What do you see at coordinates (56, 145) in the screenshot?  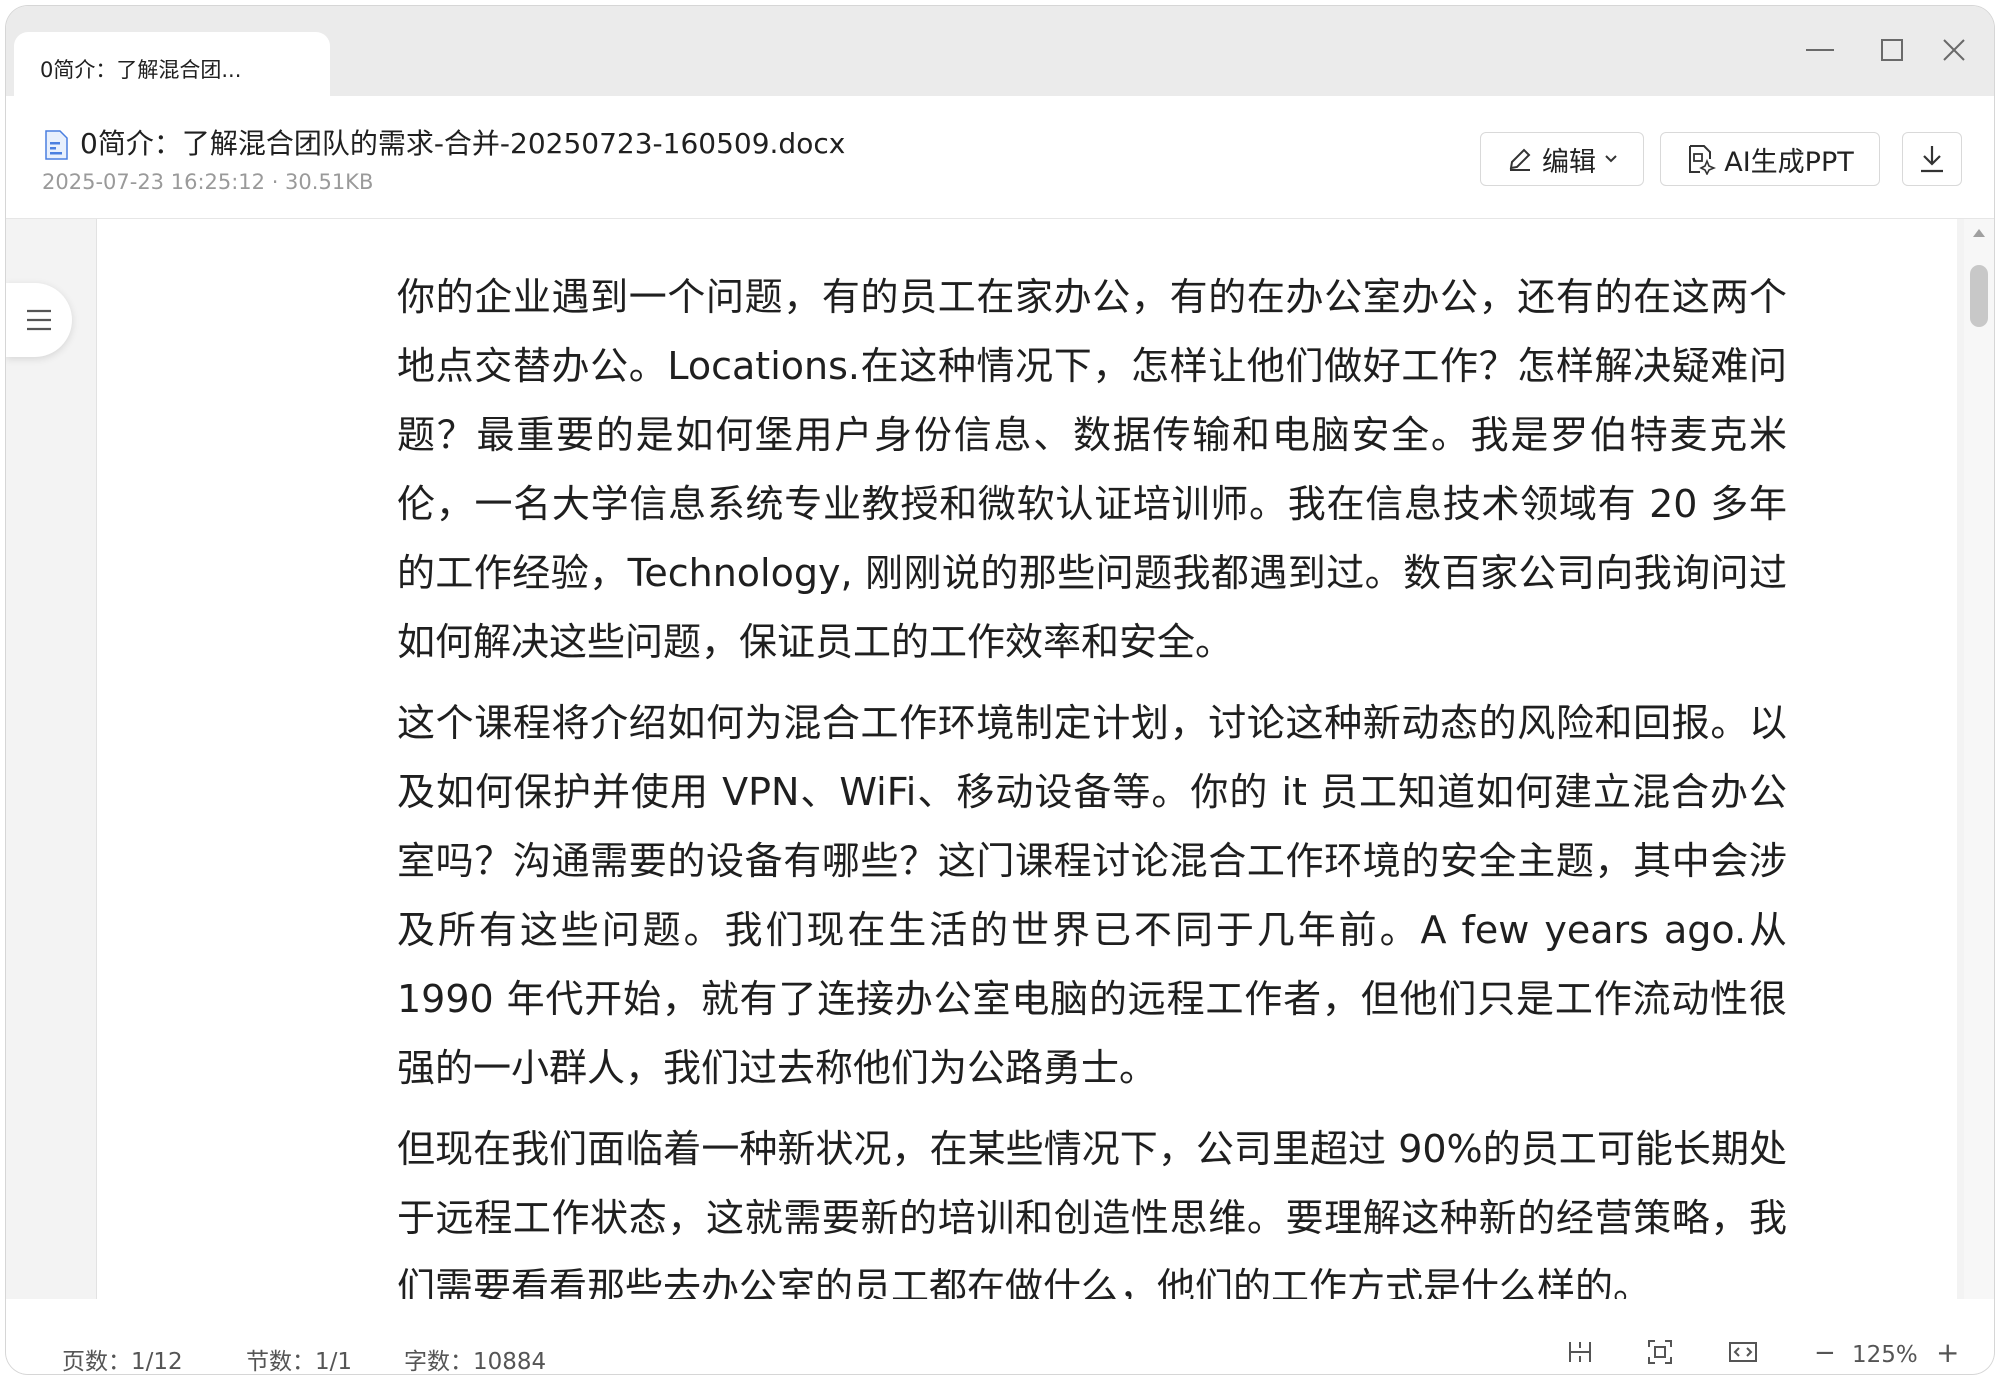 I see `docx-file-icon` at bounding box center [56, 145].